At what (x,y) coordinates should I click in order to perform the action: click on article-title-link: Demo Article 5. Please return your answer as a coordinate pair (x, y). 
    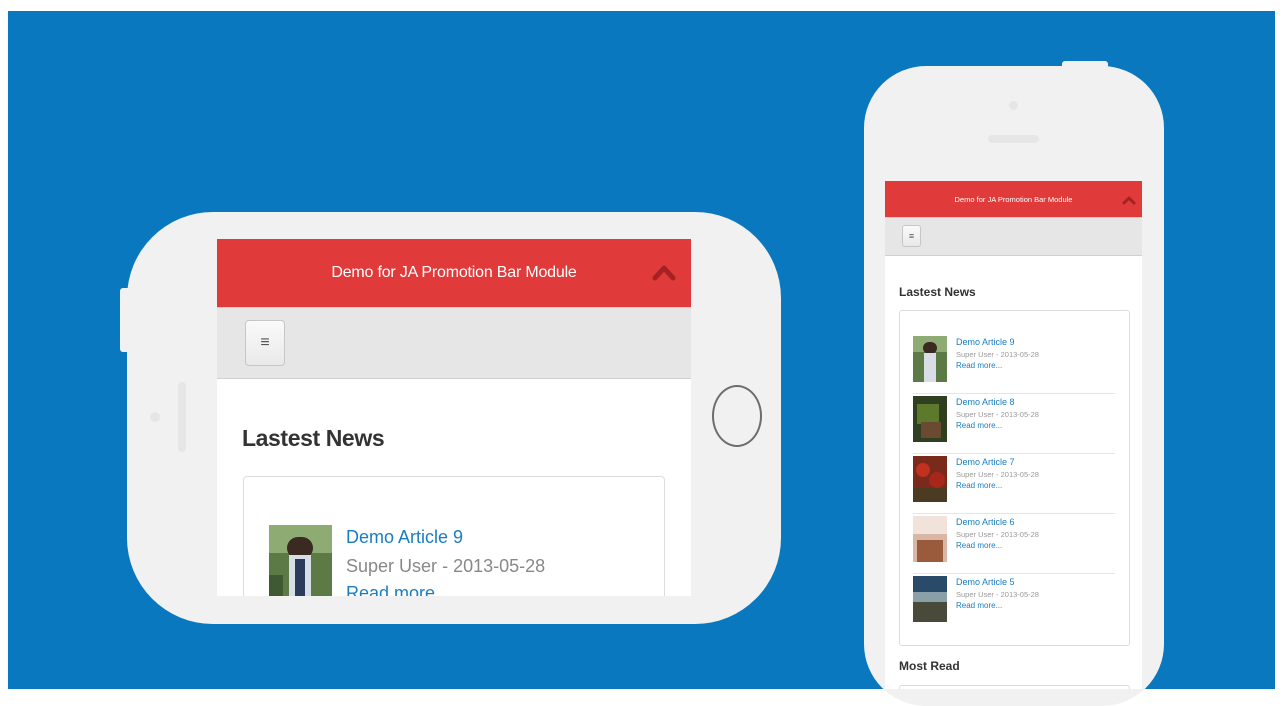
    Looking at the image, I should click on (985, 582).